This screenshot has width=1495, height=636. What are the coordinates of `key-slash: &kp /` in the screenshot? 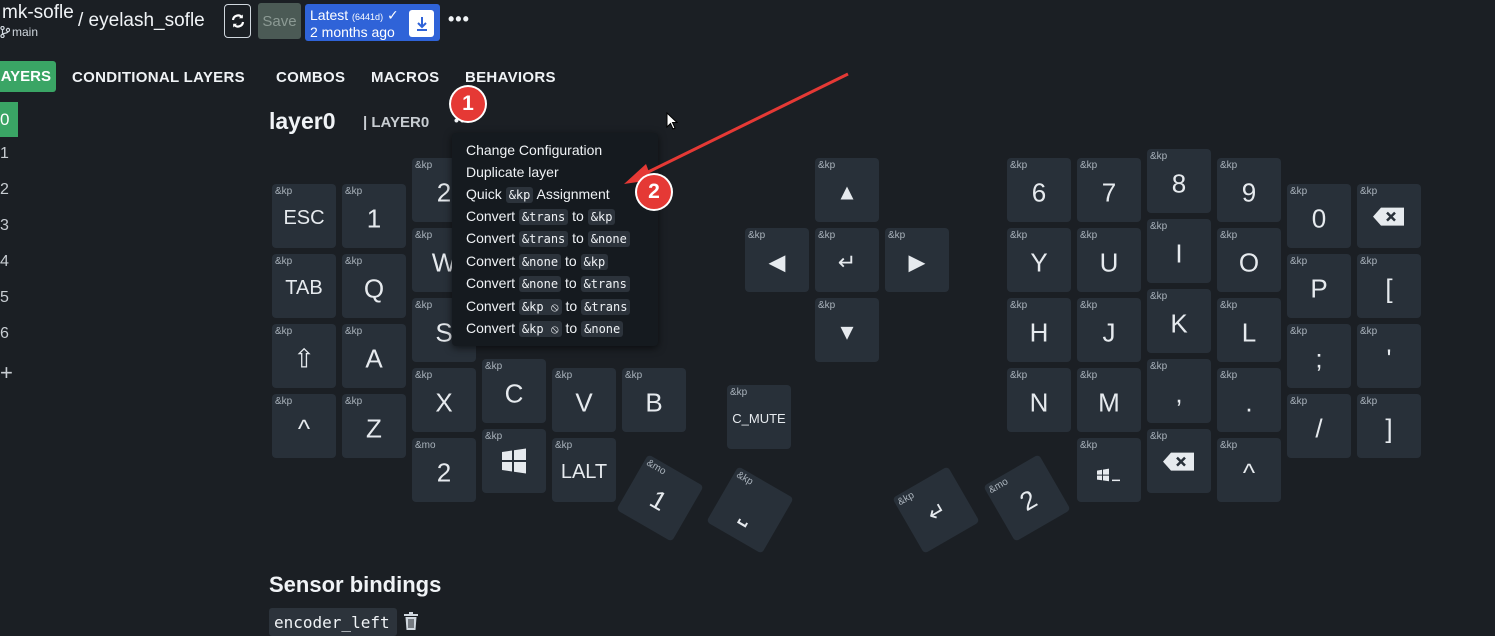 It's located at (1319, 426).